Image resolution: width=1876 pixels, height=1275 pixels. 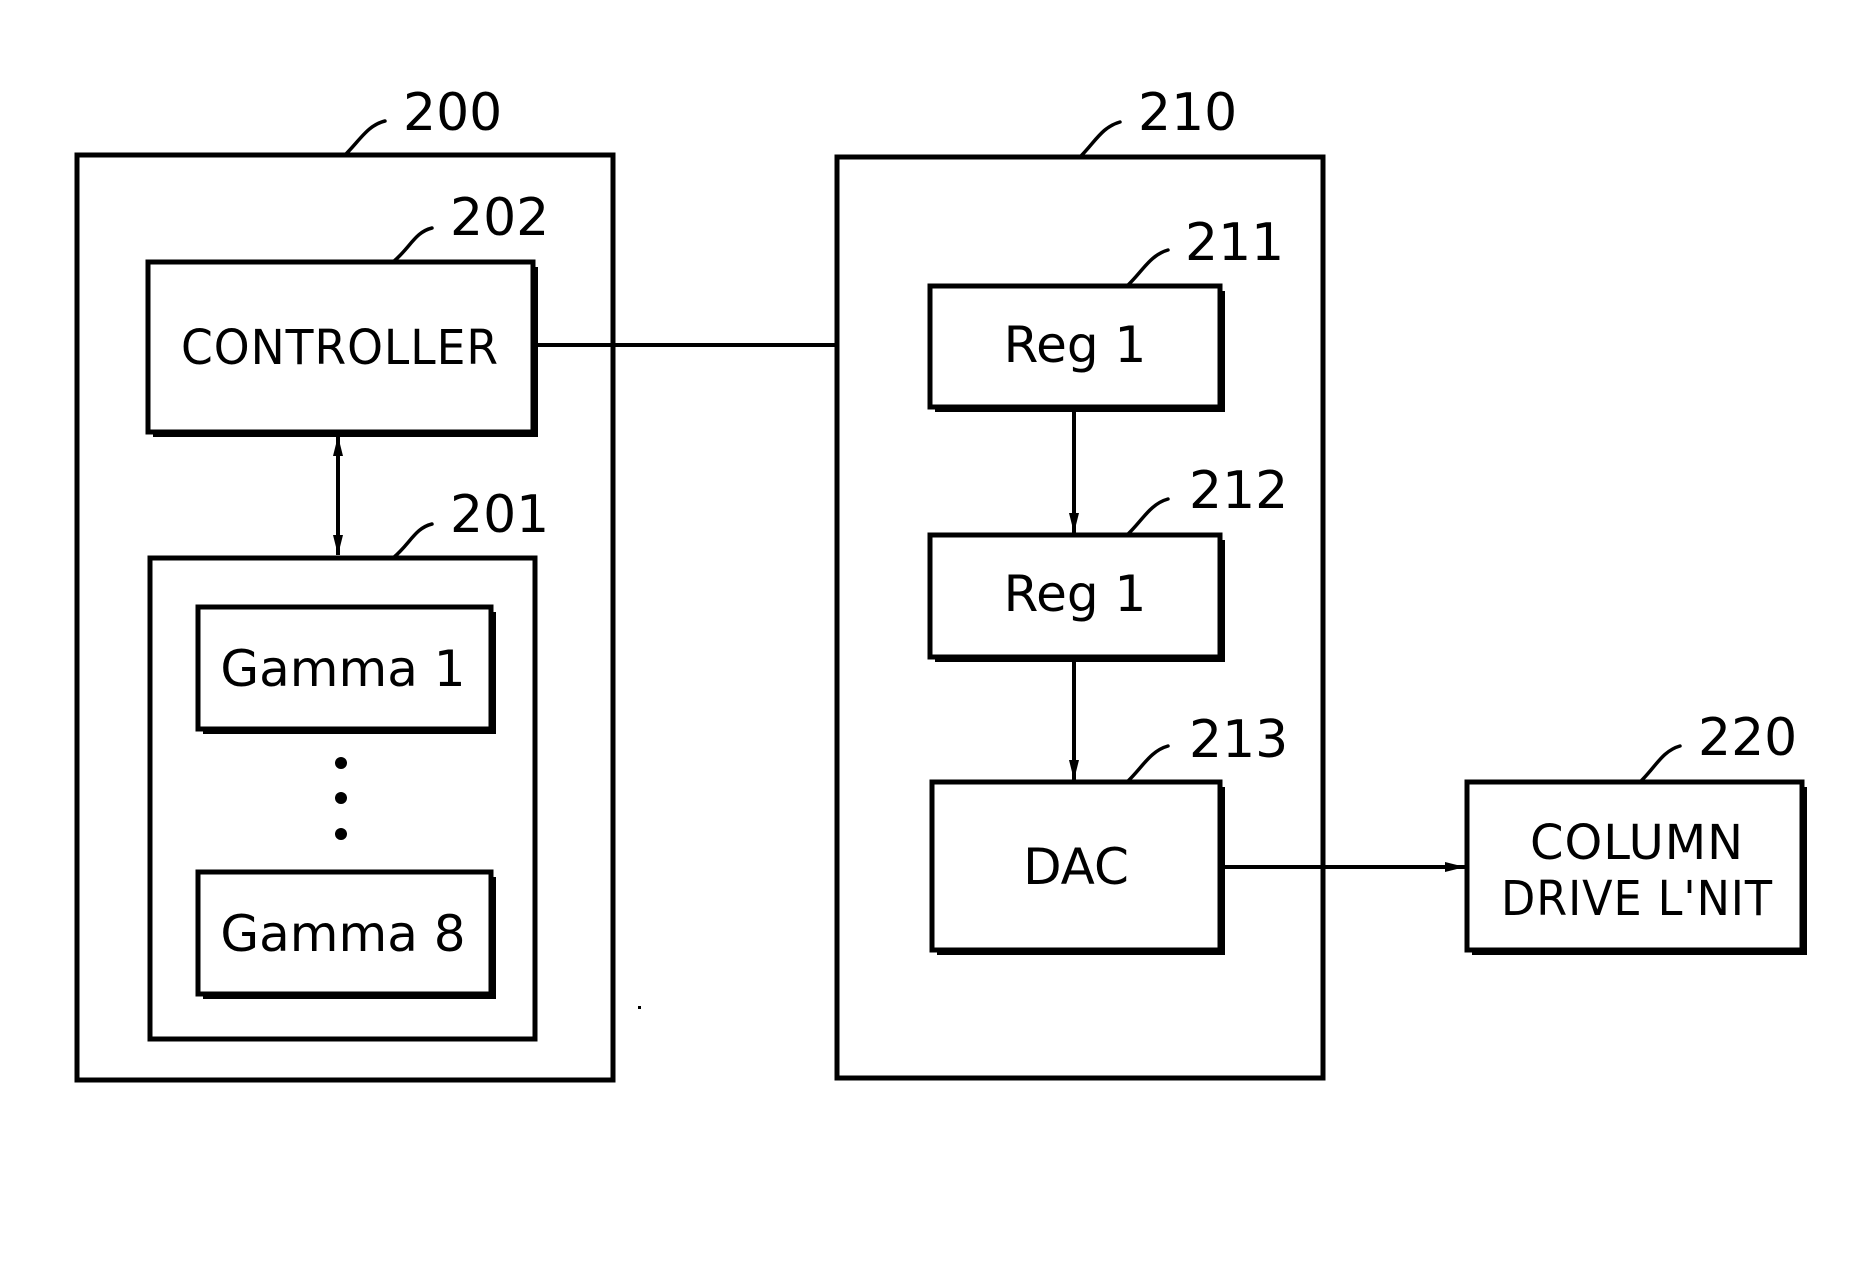 I want to click on ref-label-210: 210, so click(x=1187, y=113).